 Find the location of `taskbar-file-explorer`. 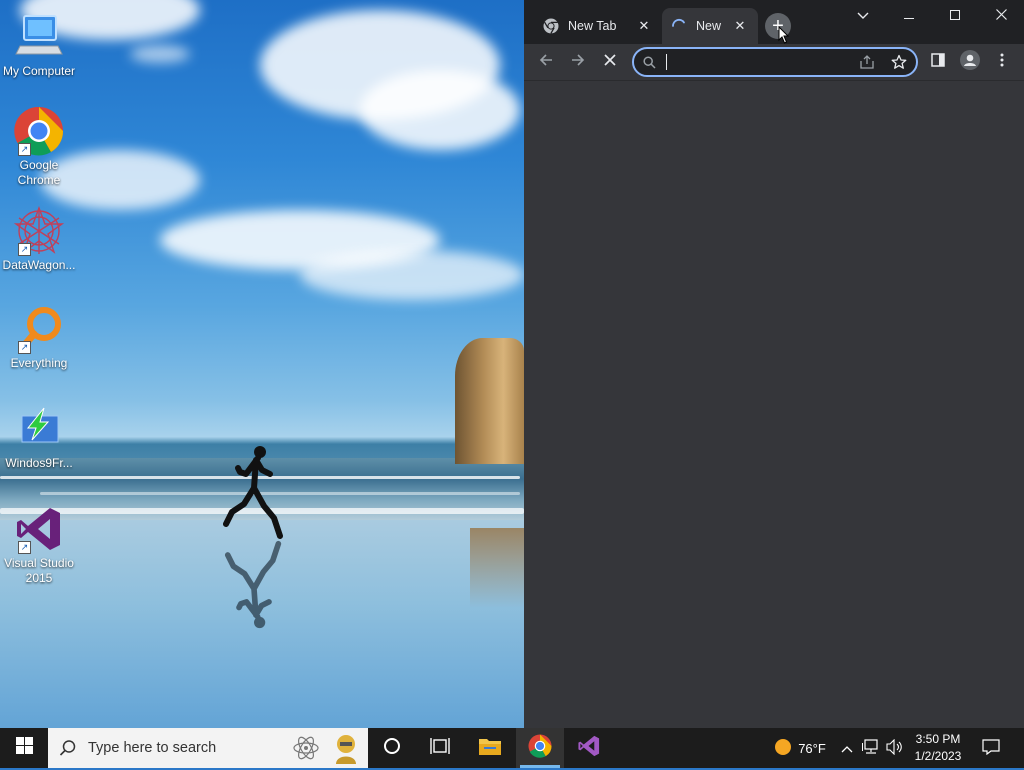

taskbar-file-explorer is located at coordinates (490, 748).